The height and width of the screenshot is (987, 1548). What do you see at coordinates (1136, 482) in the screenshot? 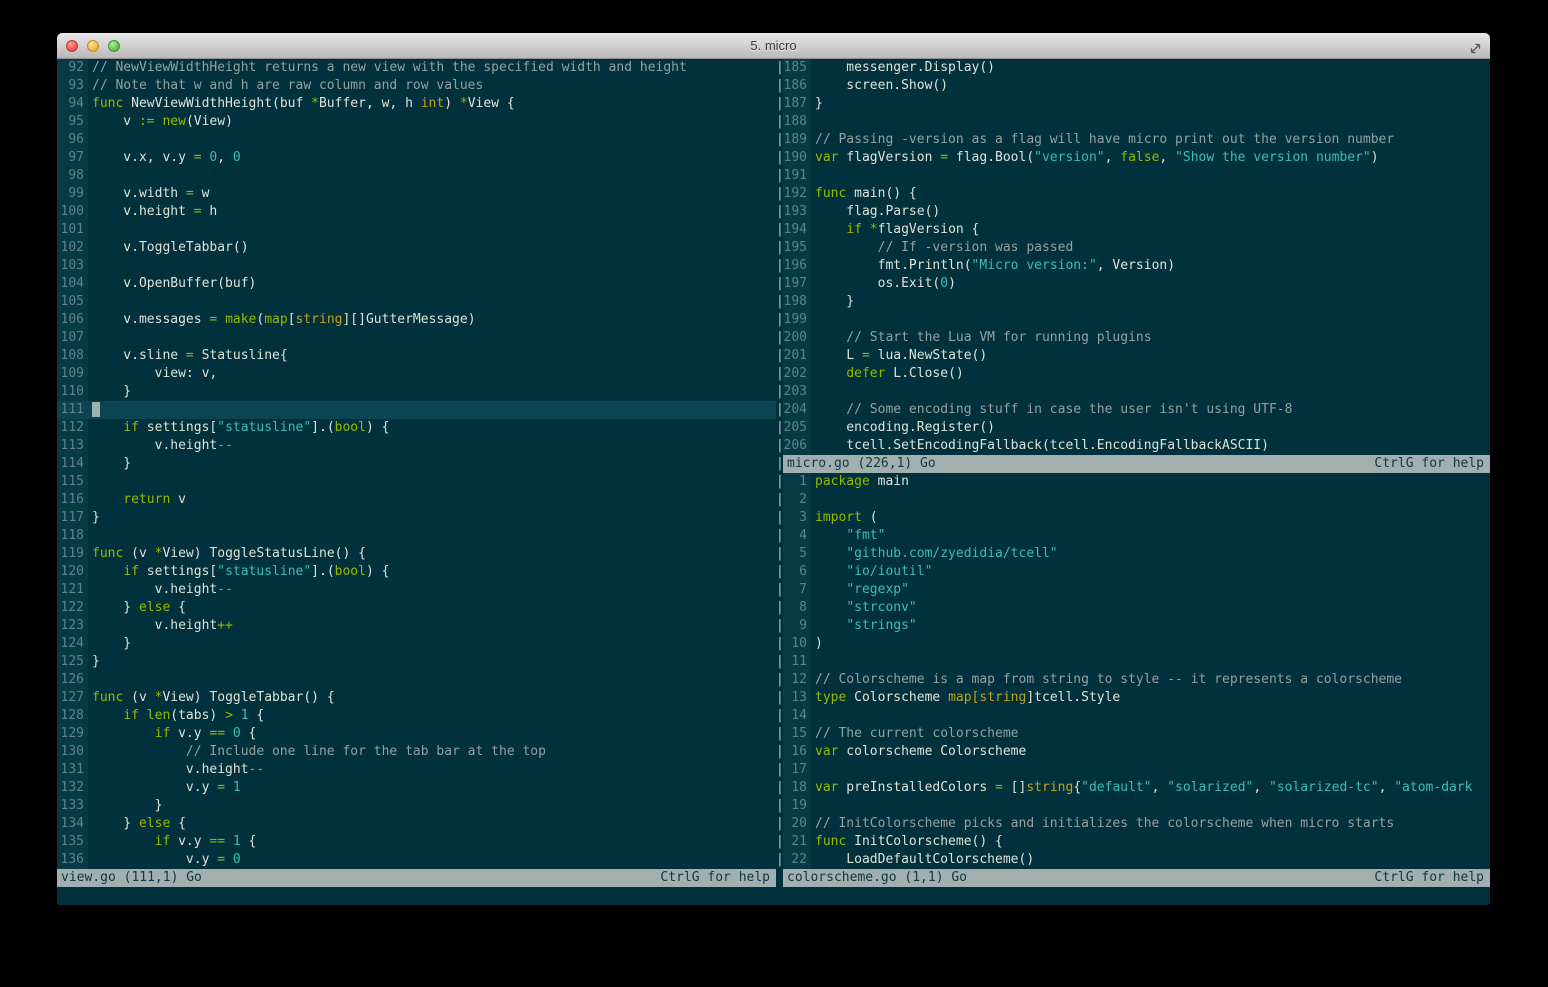
I see `code-line: 1 package main` at bounding box center [1136, 482].